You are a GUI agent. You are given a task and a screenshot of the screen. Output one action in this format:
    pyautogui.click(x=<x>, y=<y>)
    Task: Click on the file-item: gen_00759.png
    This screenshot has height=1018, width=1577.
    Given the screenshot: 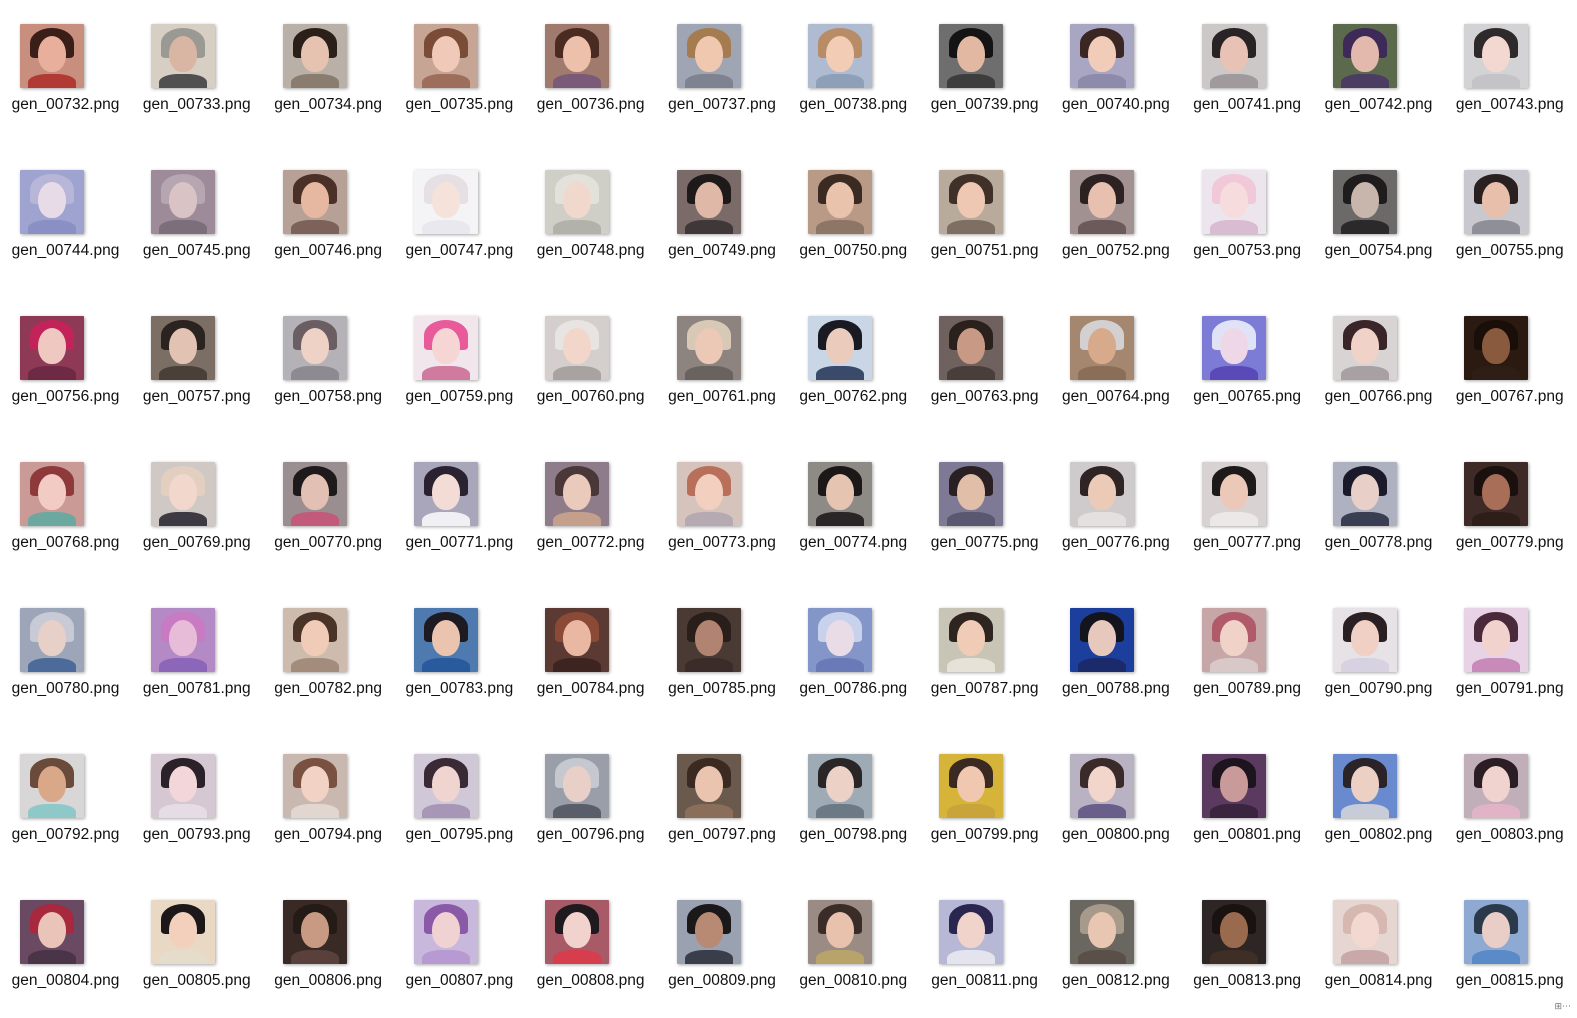 What is the action you would take?
    pyautogui.click(x=454, y=352)
    